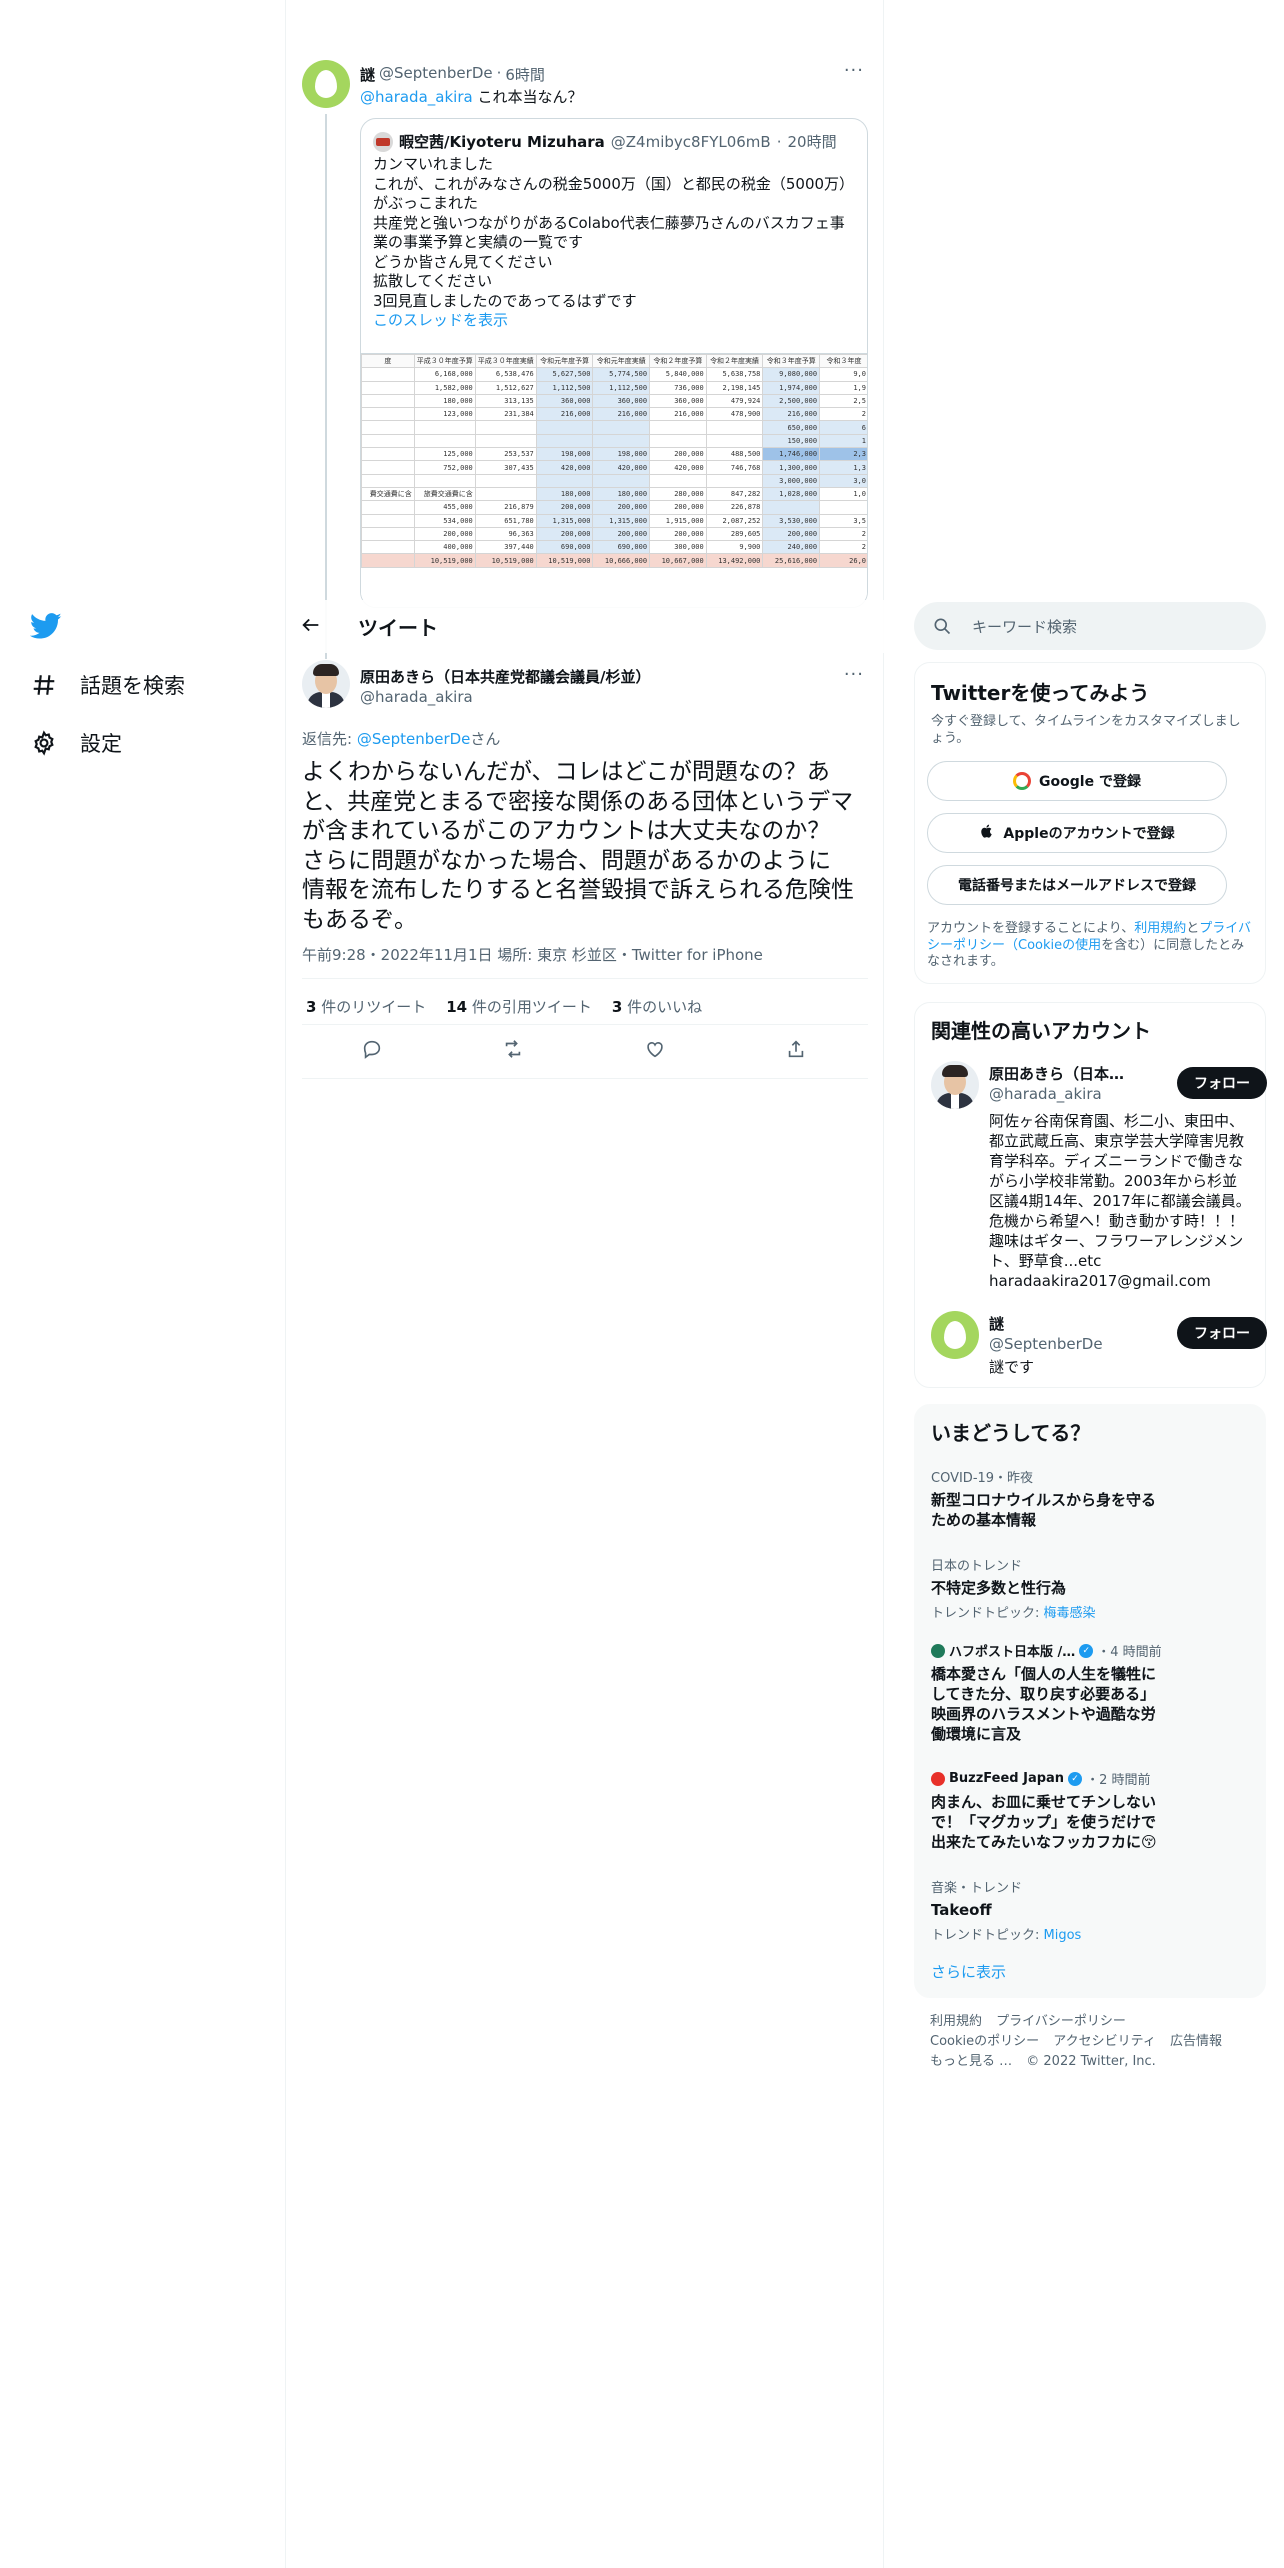 This screenshot has width=1284, height=2568. I want to click on sheet-cell: 3,0, so click(843, 480).